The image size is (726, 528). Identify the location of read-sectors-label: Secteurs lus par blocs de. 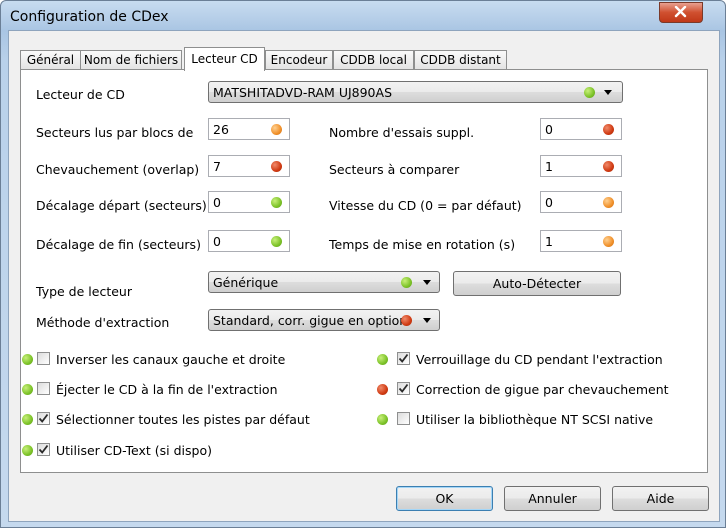
(115, 132).